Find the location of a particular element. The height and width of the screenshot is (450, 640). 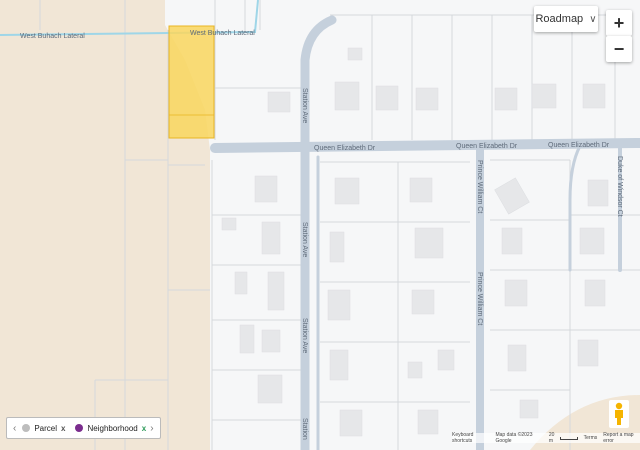

zoom-out-button: − is located at coordinates (619, 49).